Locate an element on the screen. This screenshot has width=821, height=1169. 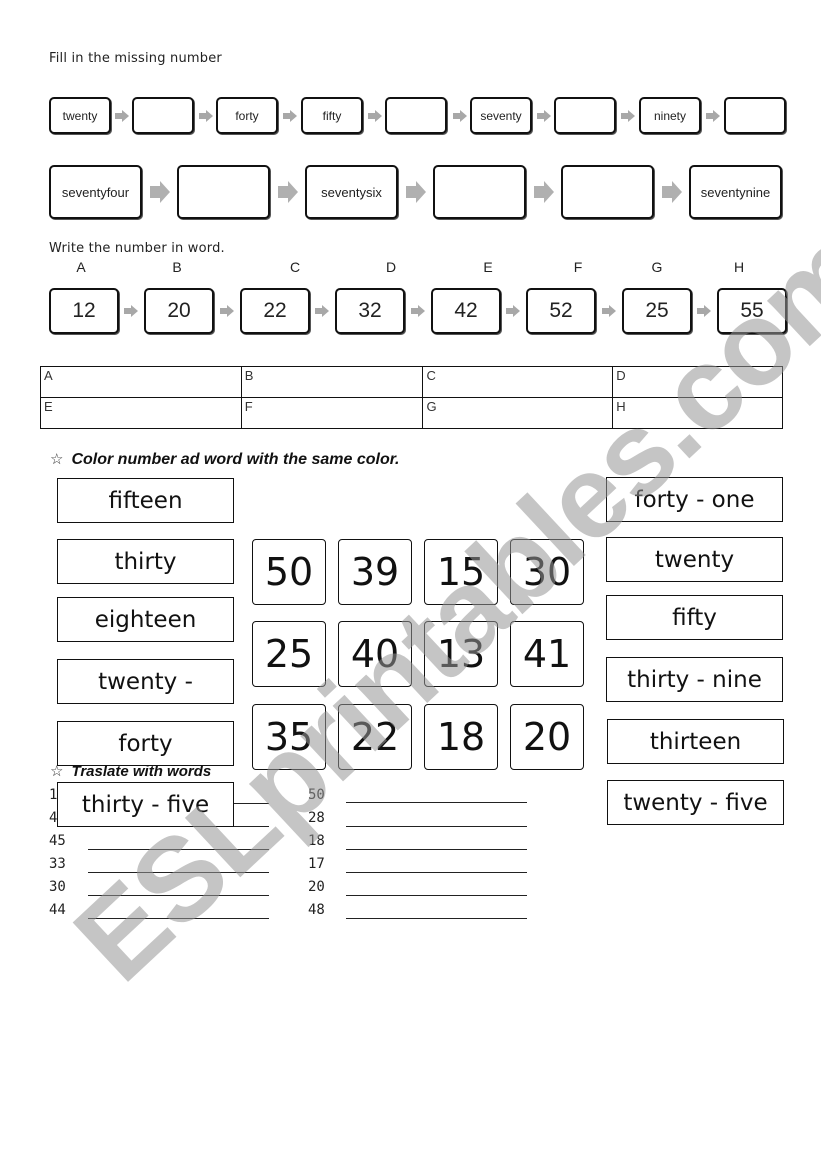
sequence-box: seventynine is located at coordinates (735, 192).